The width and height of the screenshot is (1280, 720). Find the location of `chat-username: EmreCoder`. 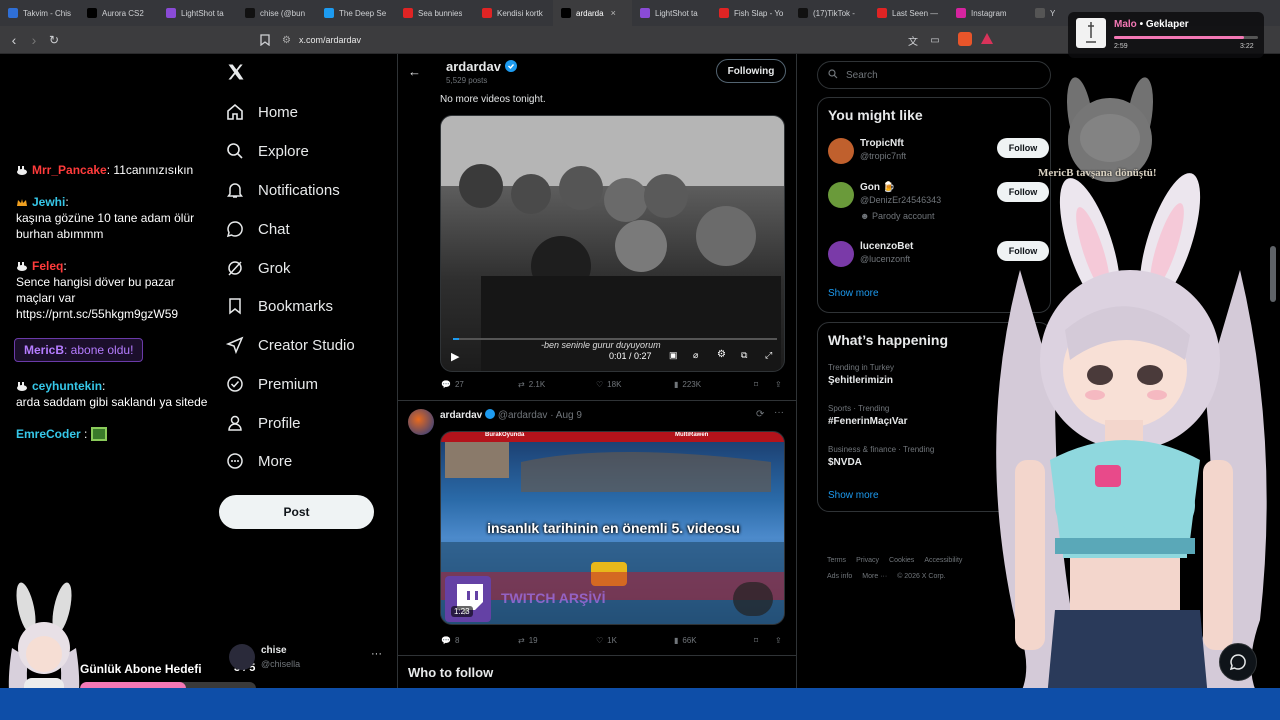

chat-username: EmreCoder is located at coordinates (48, 434).